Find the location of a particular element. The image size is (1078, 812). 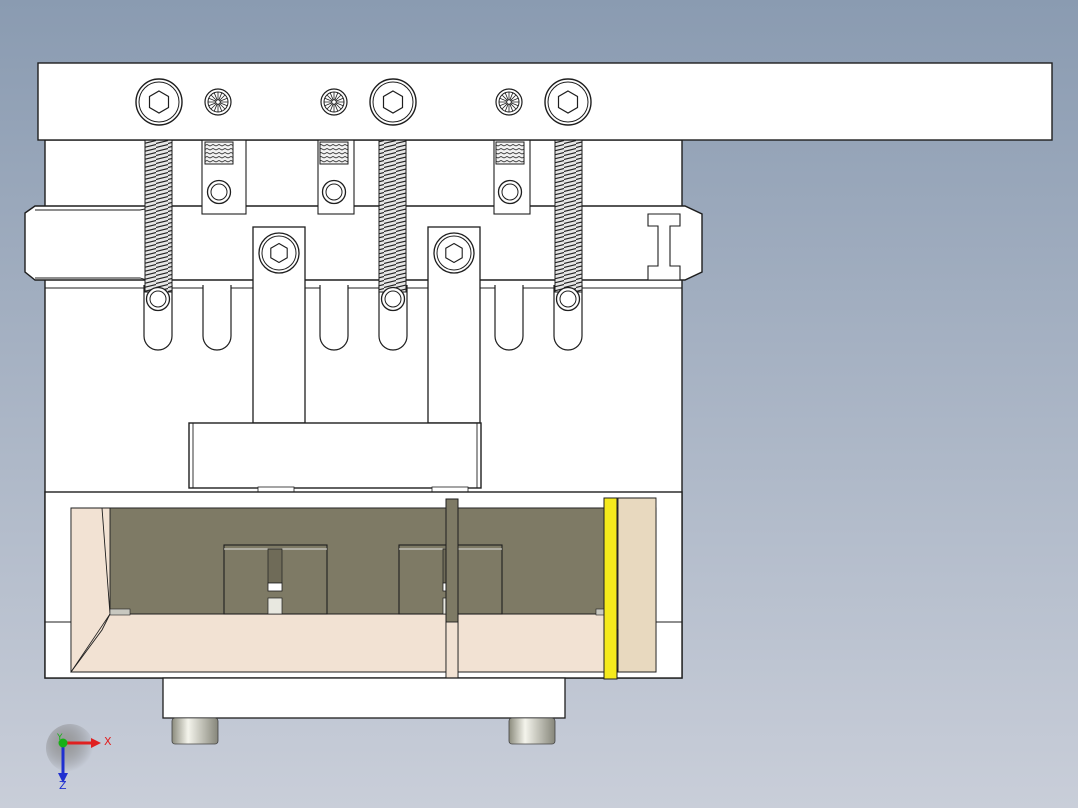

top-clamp-plate is located at coordinates (545, 101).